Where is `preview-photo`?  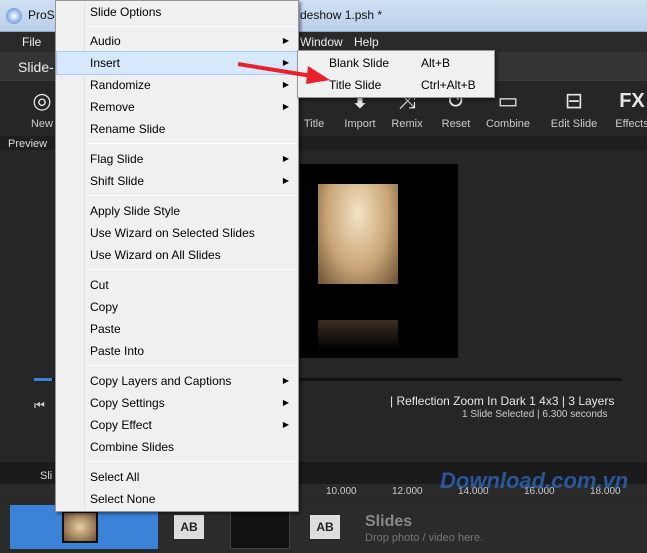 preview-photo is located at coordinates (358, 234).